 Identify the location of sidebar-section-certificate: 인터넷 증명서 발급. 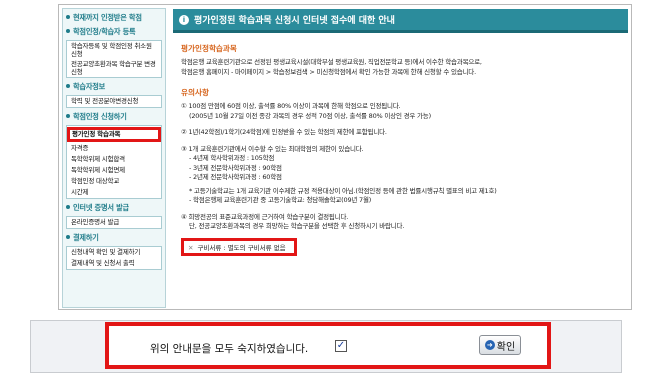
(114, 208).